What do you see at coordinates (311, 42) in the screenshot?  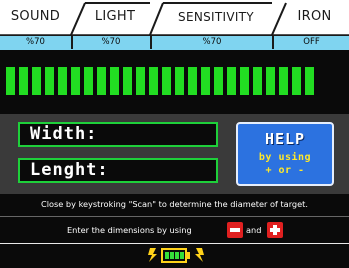 I see `iron-value: OFF` at bounding box center [311, 42].